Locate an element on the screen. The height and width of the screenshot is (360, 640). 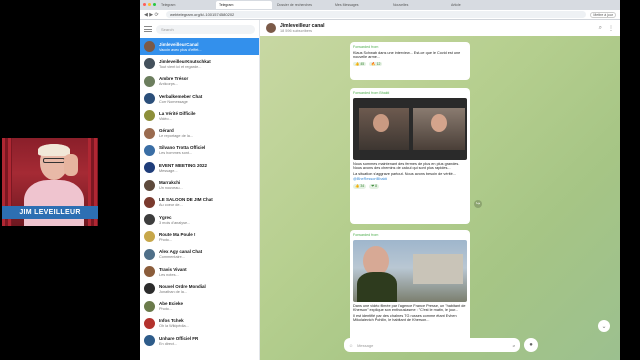
reaction: 🔥 12 is located at coordinates (376, 64).